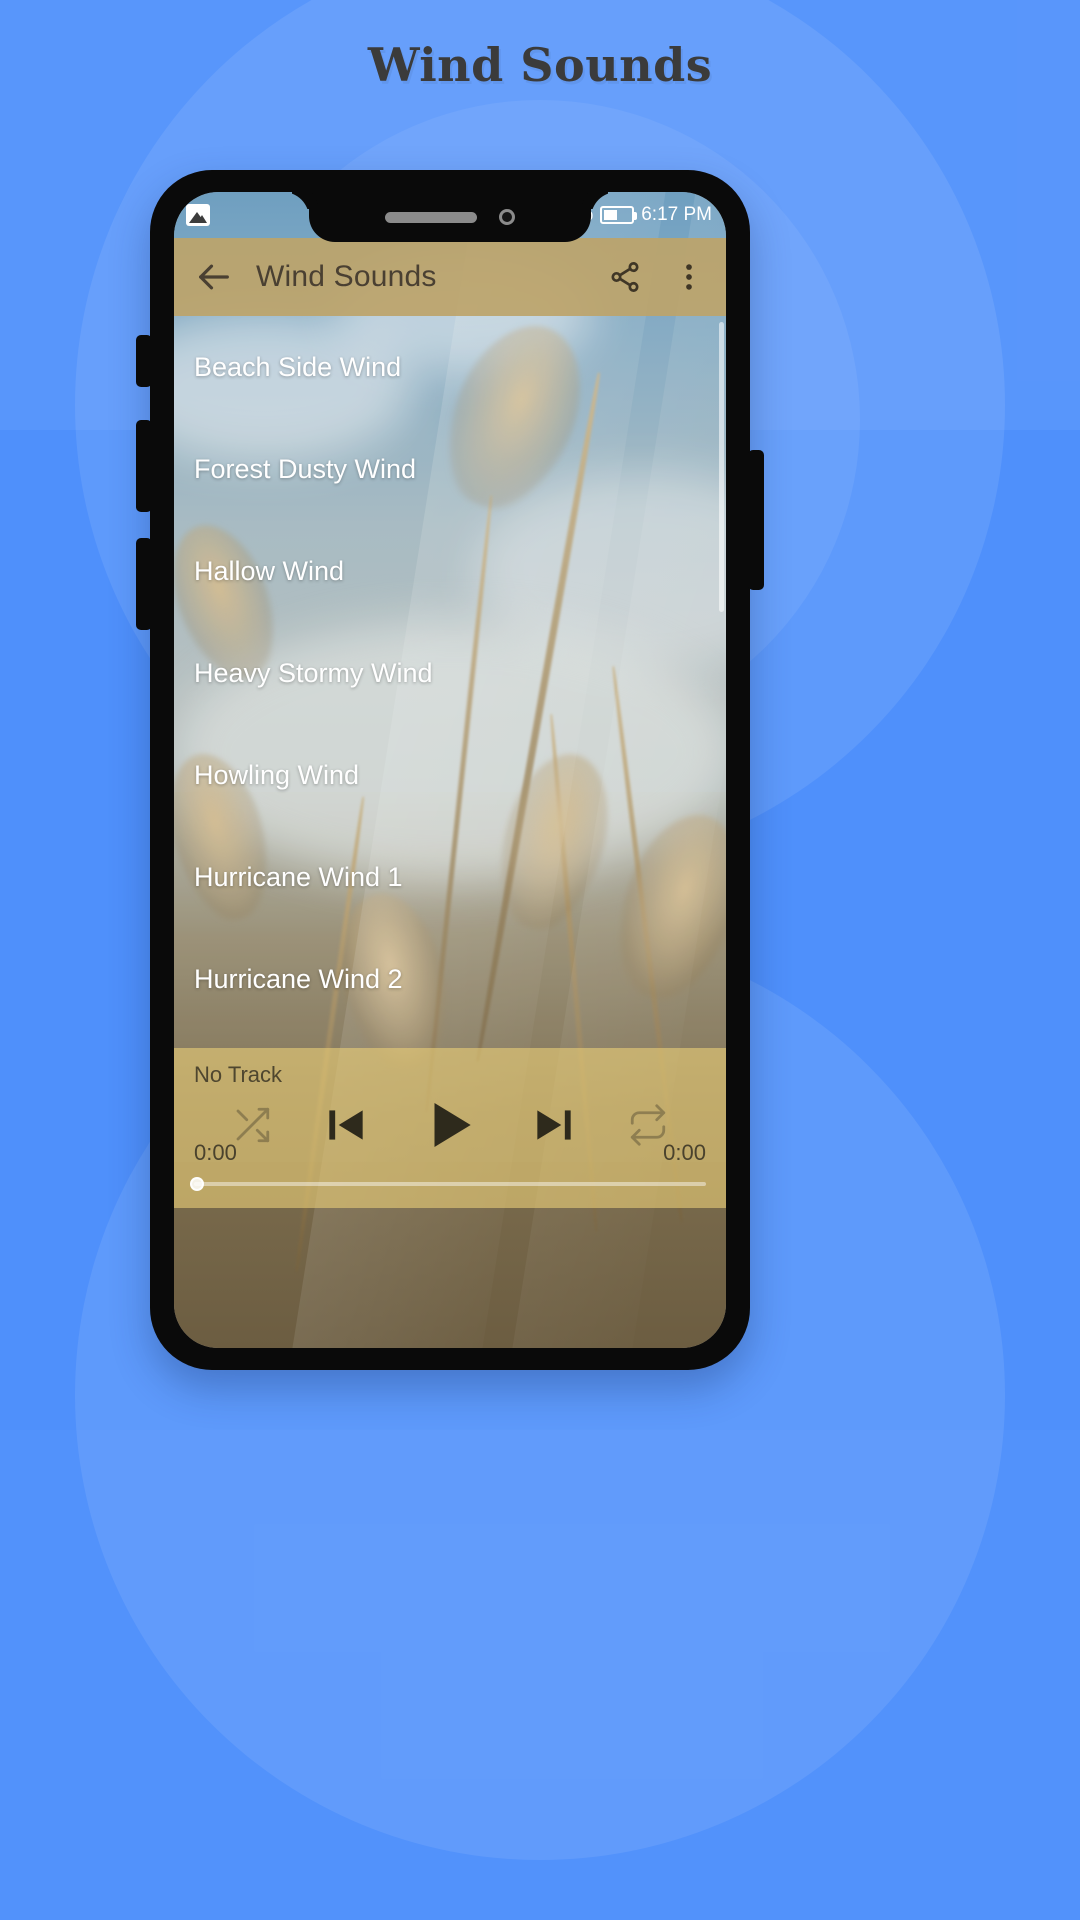 This screenshot has height=1920, width=1080. What do you see at coordinates (144, 361) in the screenshot?
I see `phone-mute-button` at bounding box center [144, 361].